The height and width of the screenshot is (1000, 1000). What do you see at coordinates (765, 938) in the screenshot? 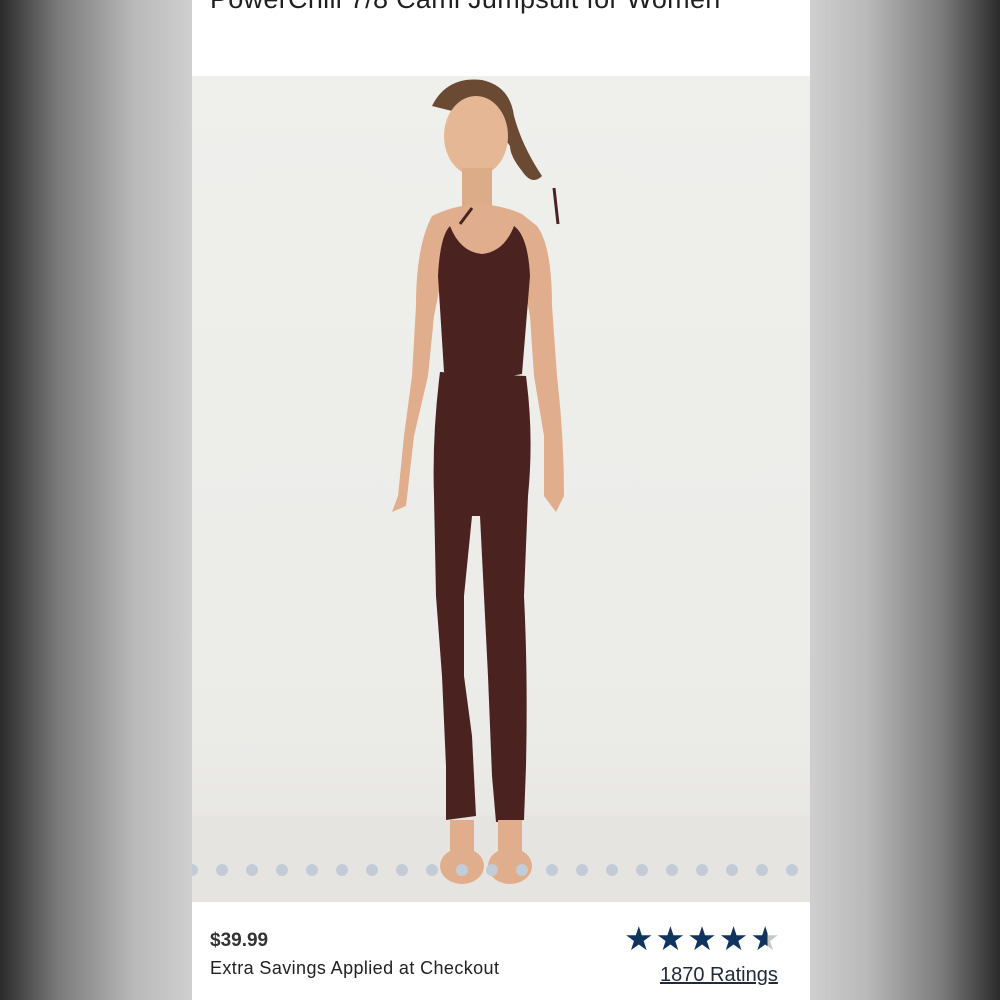
I see `half-star-icon: ★` at bounding box center [765, 938].